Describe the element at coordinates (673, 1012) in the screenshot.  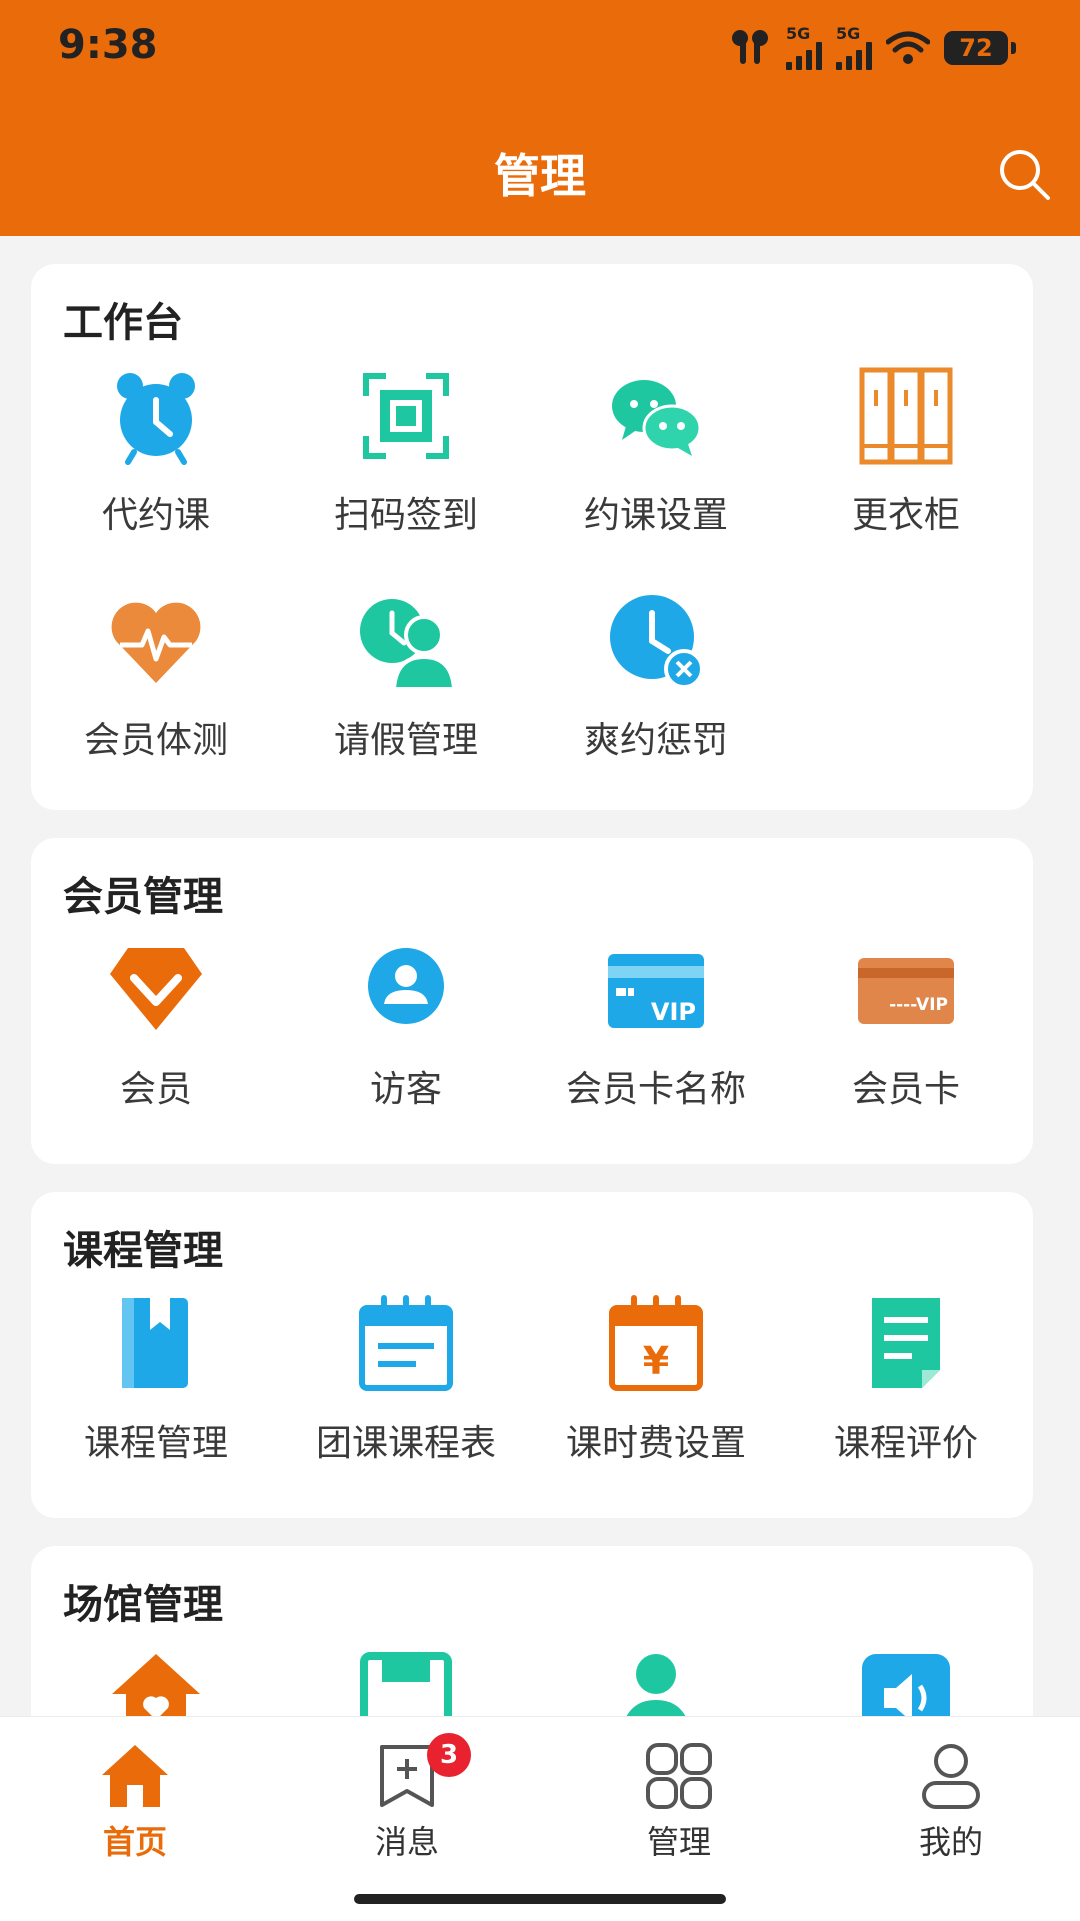
I see `card-text: VIP` at that location.